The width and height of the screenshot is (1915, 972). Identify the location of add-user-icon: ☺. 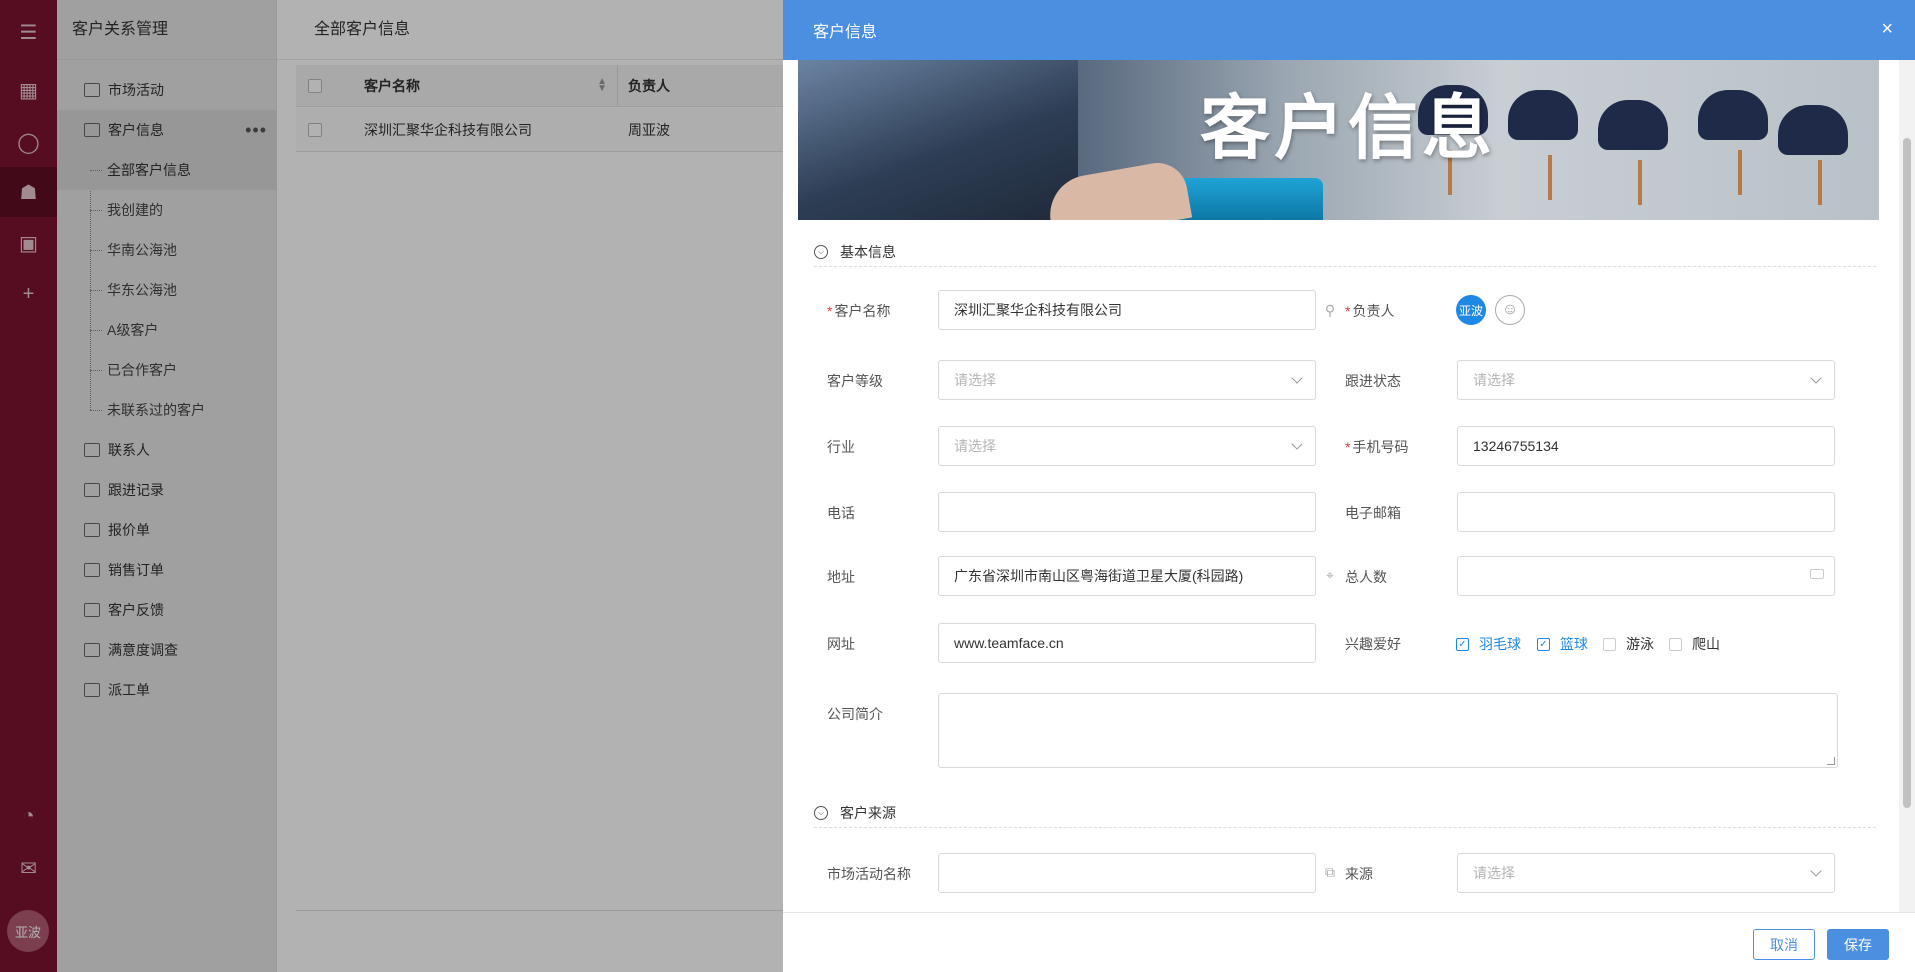
(1510, 310).